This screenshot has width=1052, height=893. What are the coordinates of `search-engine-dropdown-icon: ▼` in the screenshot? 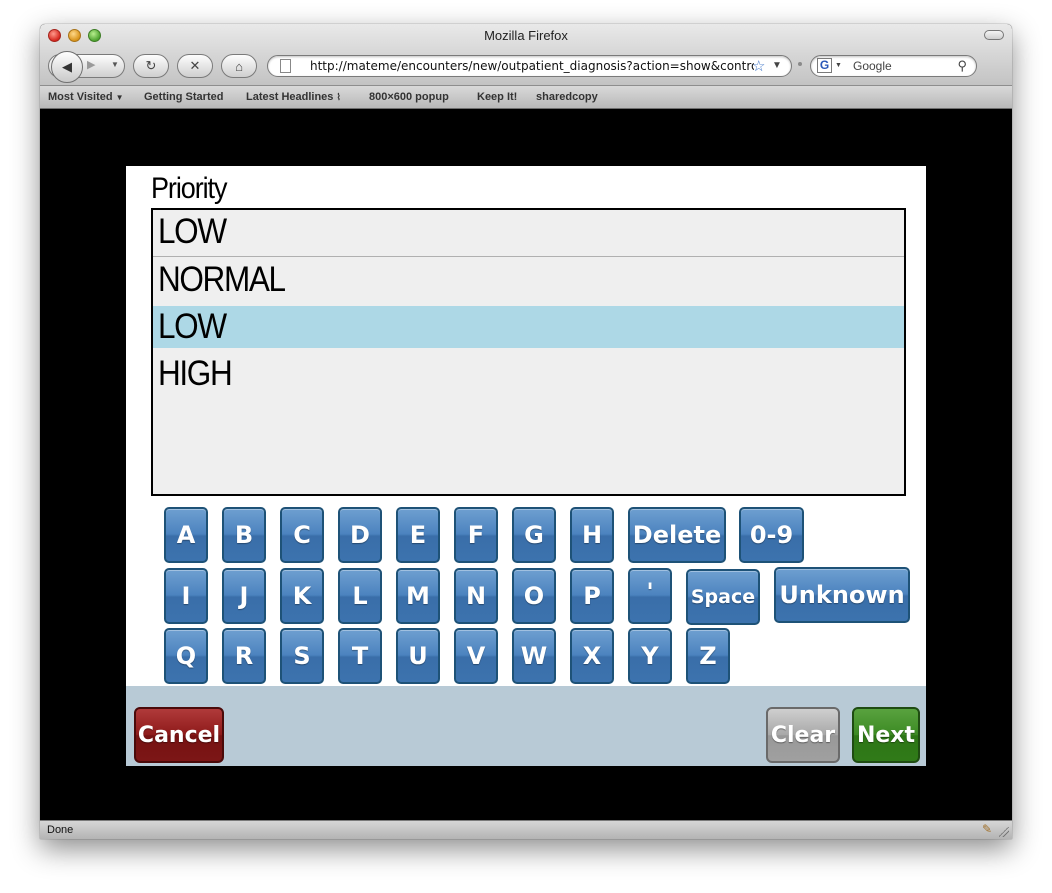 It's located at (838, 65).